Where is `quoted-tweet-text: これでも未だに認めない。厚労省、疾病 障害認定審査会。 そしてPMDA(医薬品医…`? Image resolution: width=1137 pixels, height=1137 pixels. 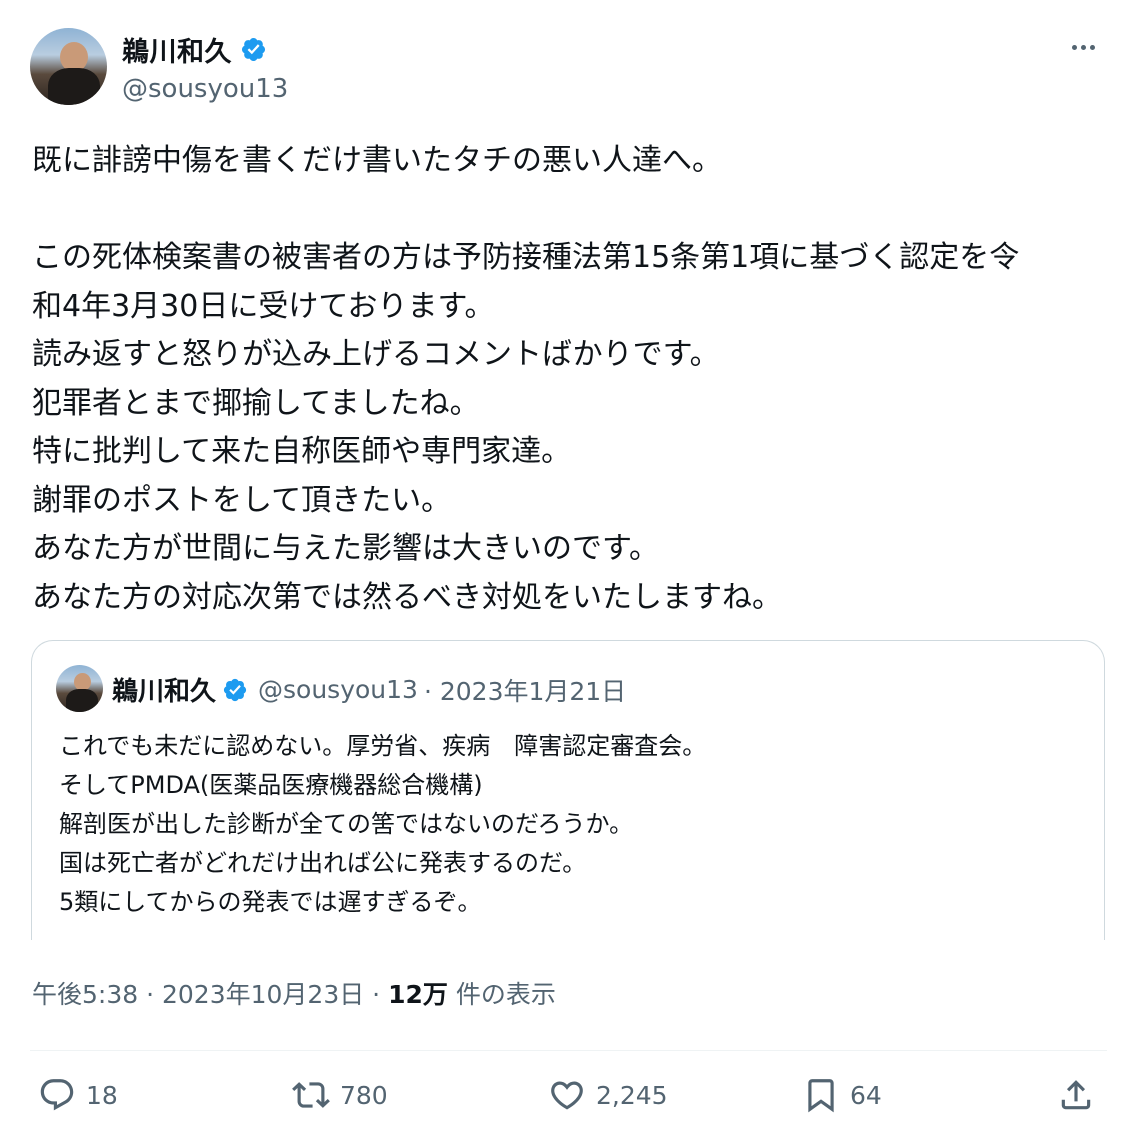
quoted-tweet-text: これでも未だに認めない。厚労省、疾病 障害認定審査会。 そしてPMDA(医薬品医… is located at coordinates (383, 824).